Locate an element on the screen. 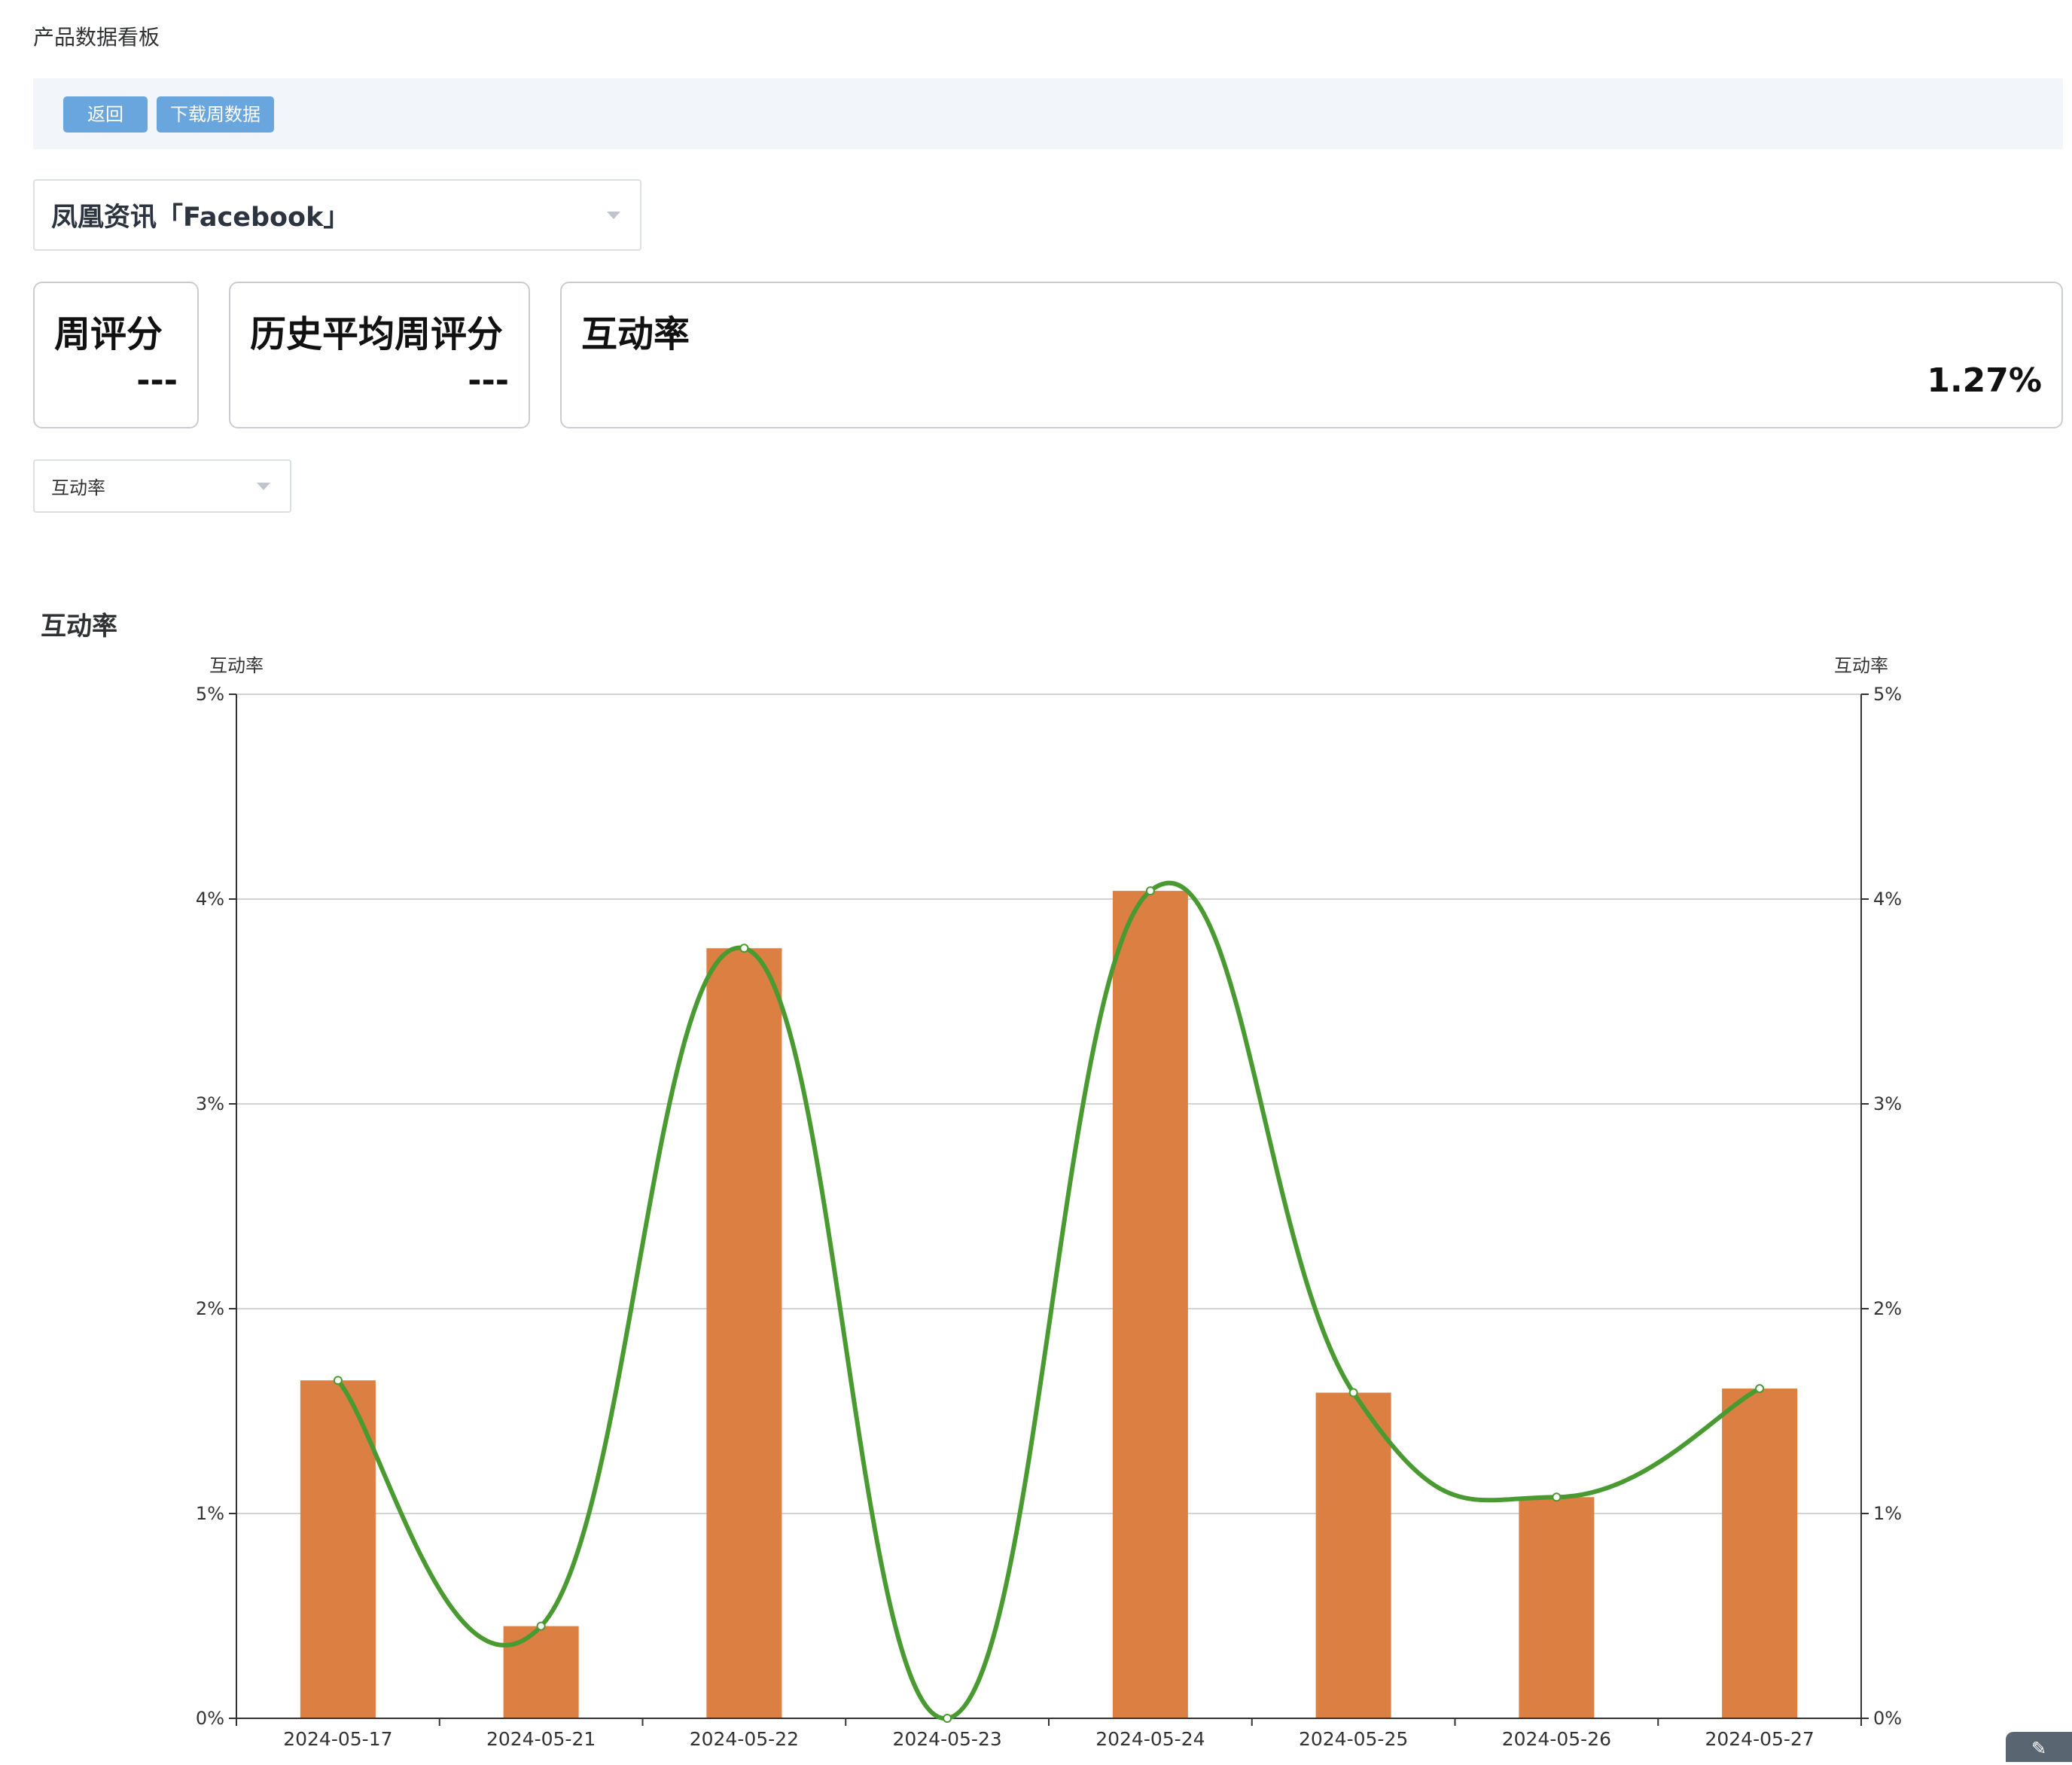 This screenshot has width=2072, height=1765. metric-select: 互动率 is located at coordinates (162, 486).